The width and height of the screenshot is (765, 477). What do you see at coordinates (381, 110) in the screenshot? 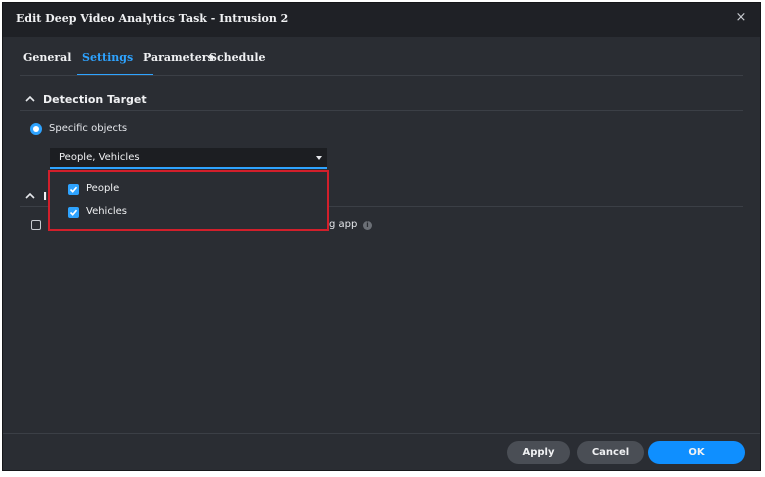
I see `section-divider` at bounding box center [381, 110].